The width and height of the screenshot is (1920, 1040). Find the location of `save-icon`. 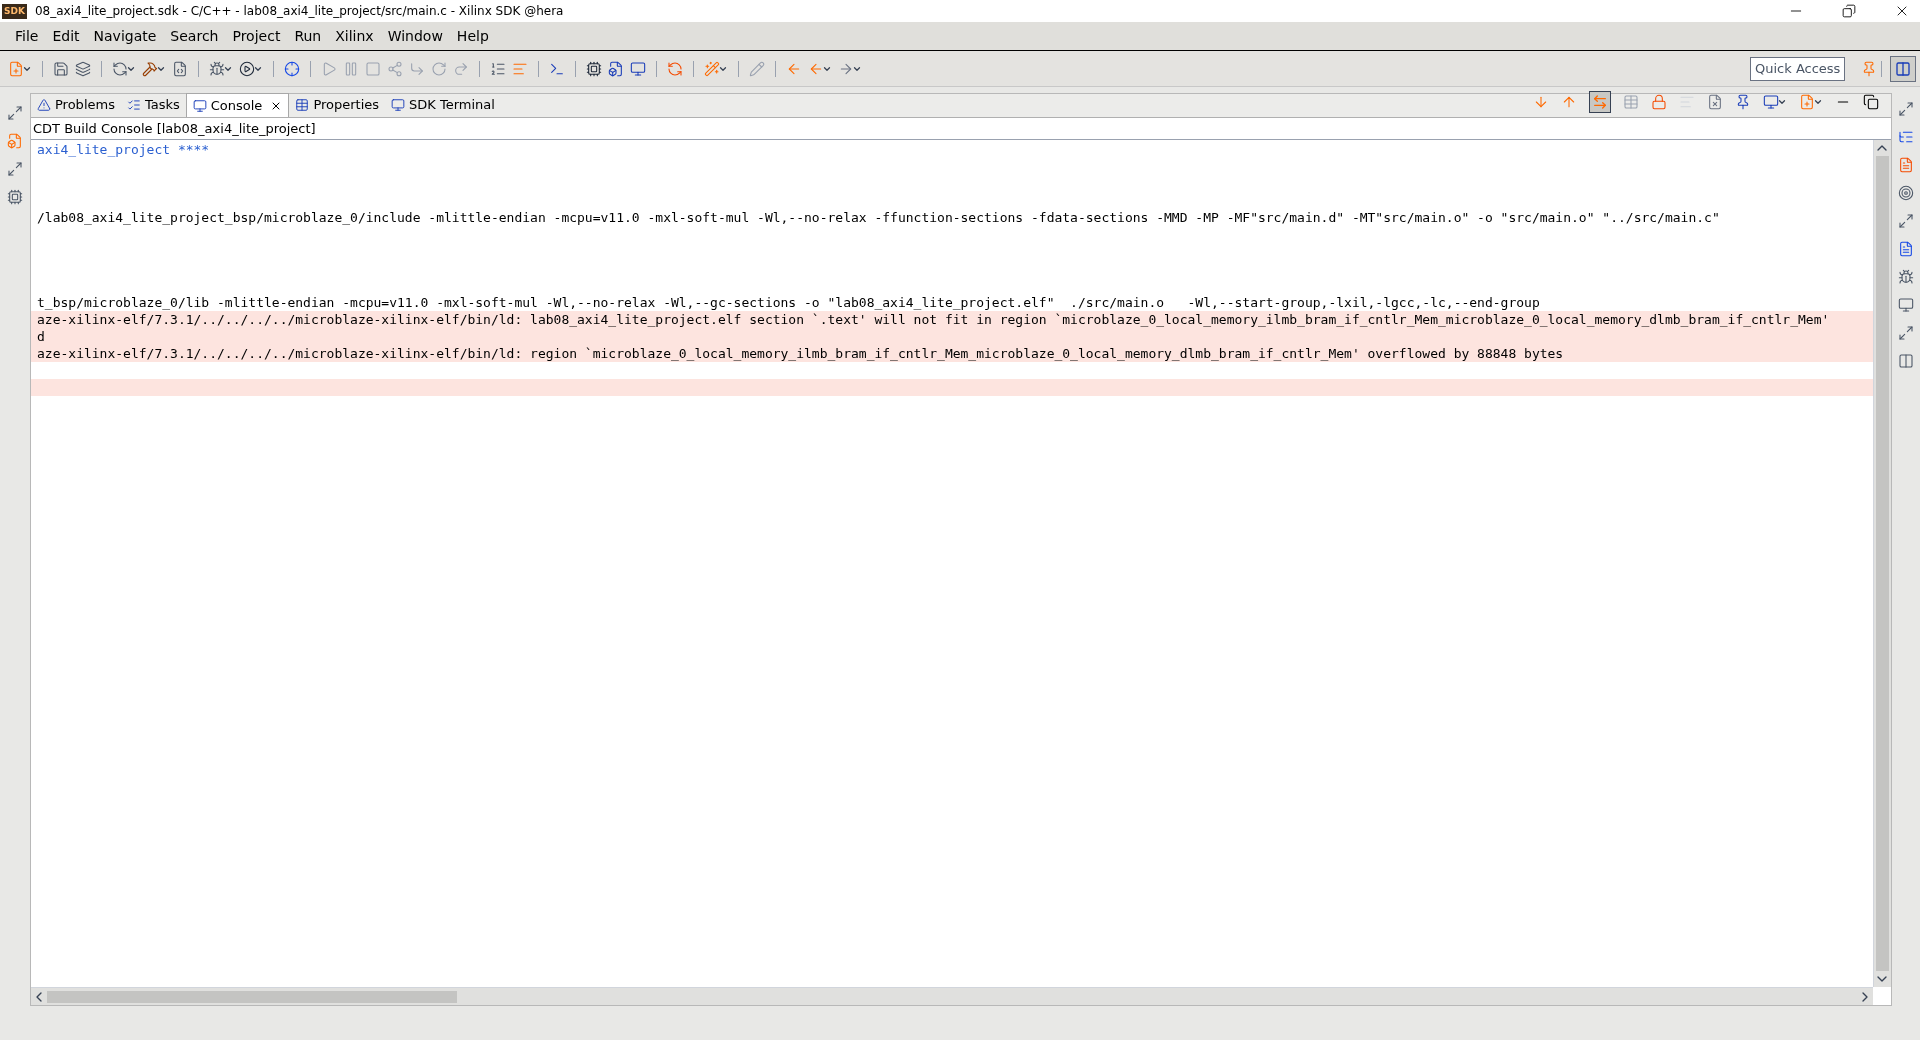

save-icon is located at coordinates (61, 68).